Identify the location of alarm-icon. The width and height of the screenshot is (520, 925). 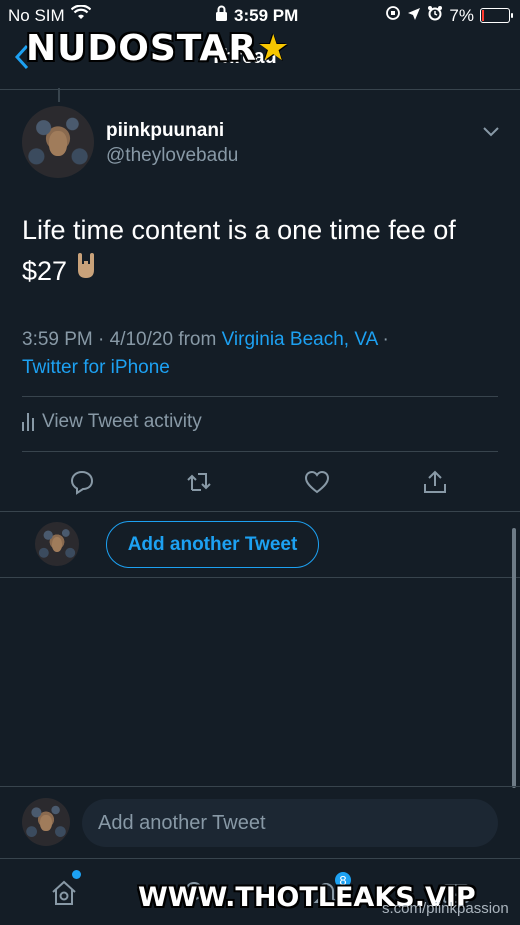
(435, 15).